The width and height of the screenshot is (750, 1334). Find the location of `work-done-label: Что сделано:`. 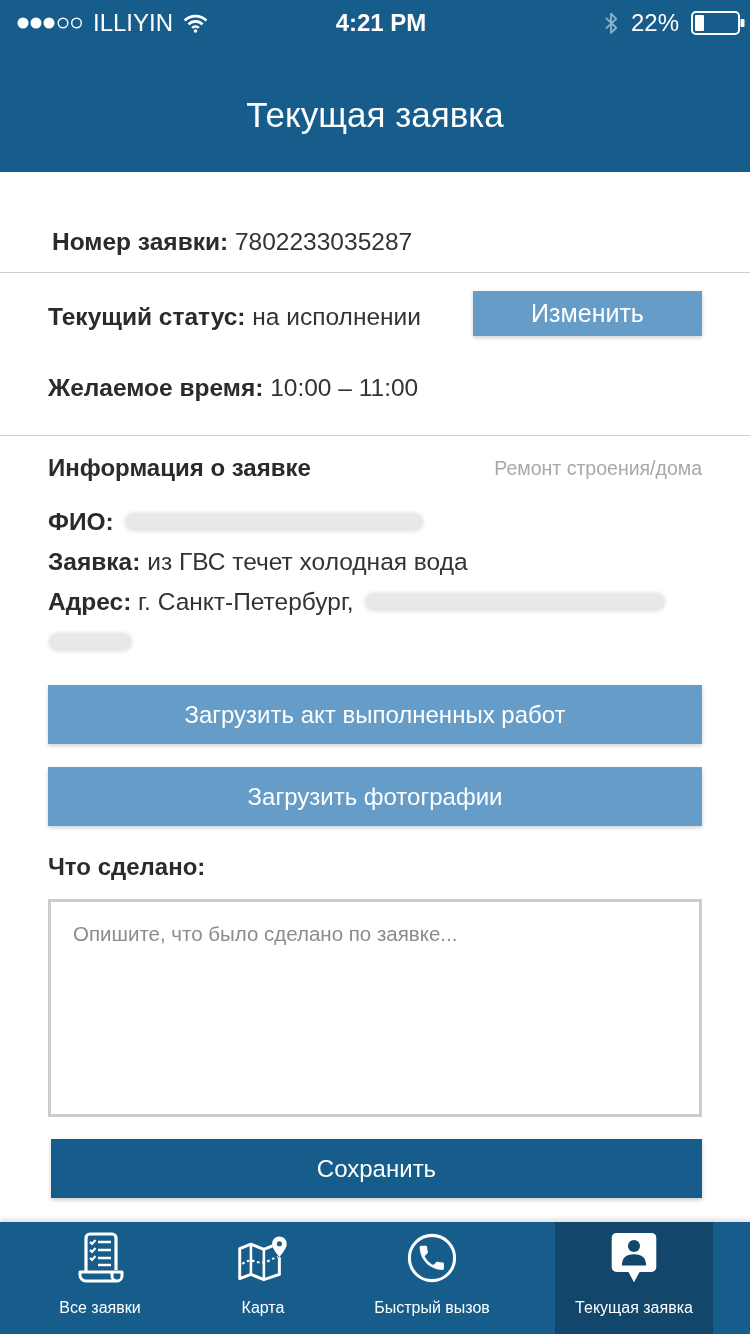

work-done-label: Что сделано: is located at coordinates (127, 867).